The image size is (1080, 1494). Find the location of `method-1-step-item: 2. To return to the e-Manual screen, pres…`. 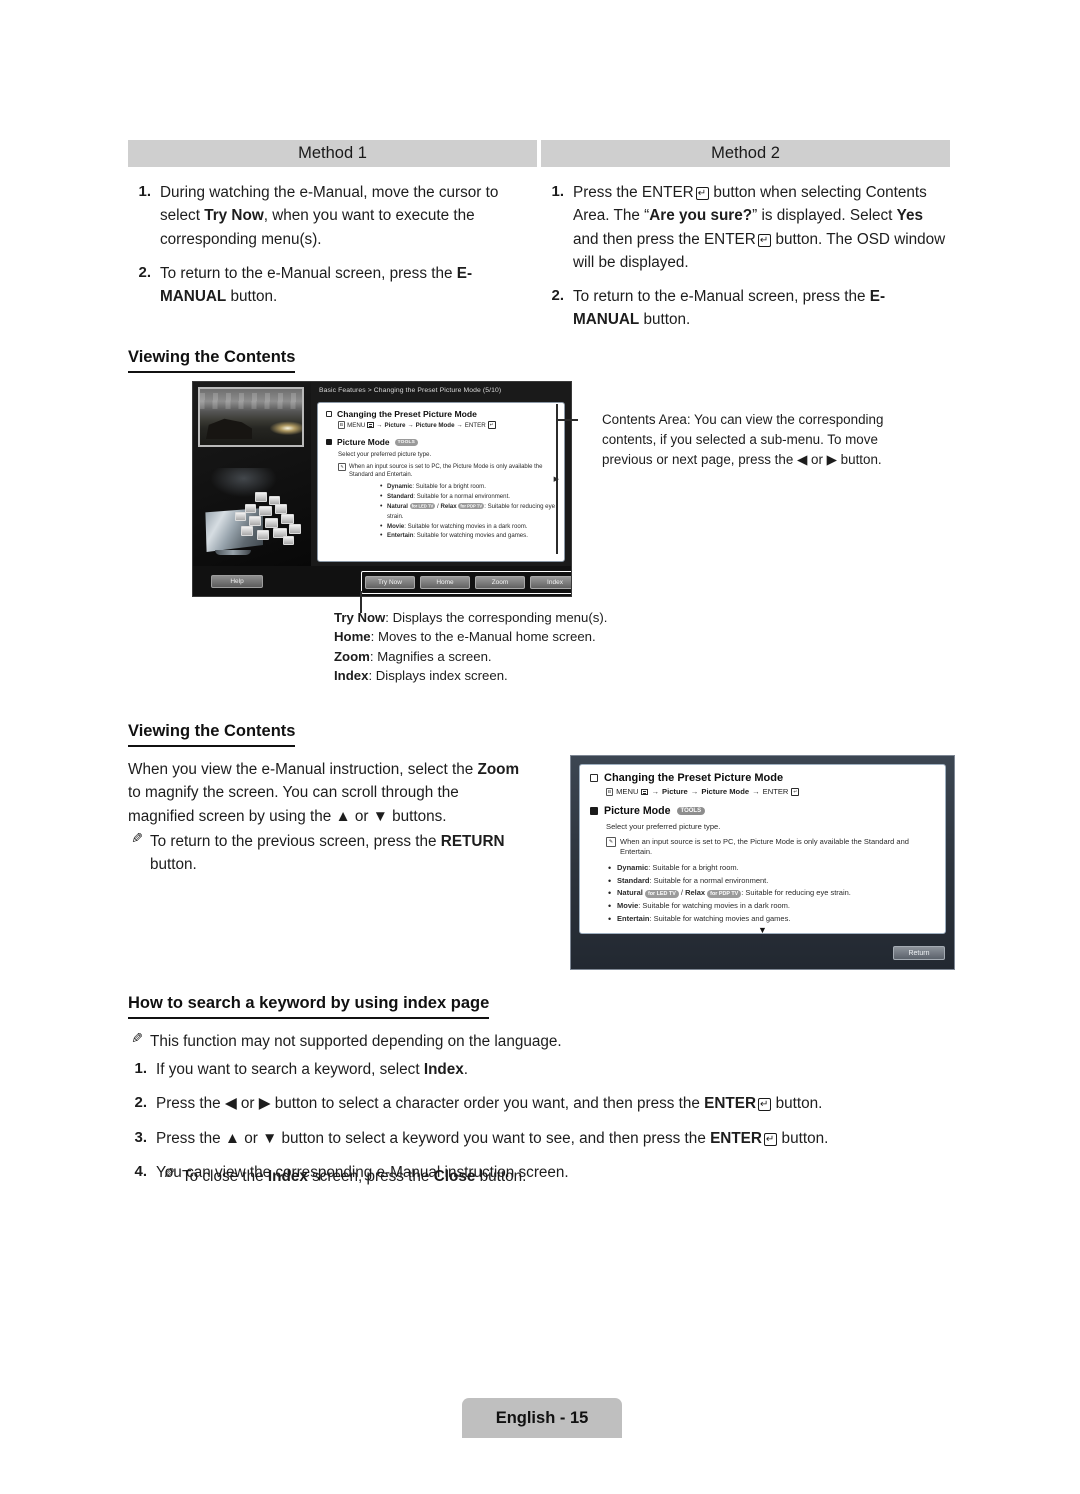

method-1-step-item: 2. To return to the e-Manual screen, pres… is located at coordinates (332, 285).